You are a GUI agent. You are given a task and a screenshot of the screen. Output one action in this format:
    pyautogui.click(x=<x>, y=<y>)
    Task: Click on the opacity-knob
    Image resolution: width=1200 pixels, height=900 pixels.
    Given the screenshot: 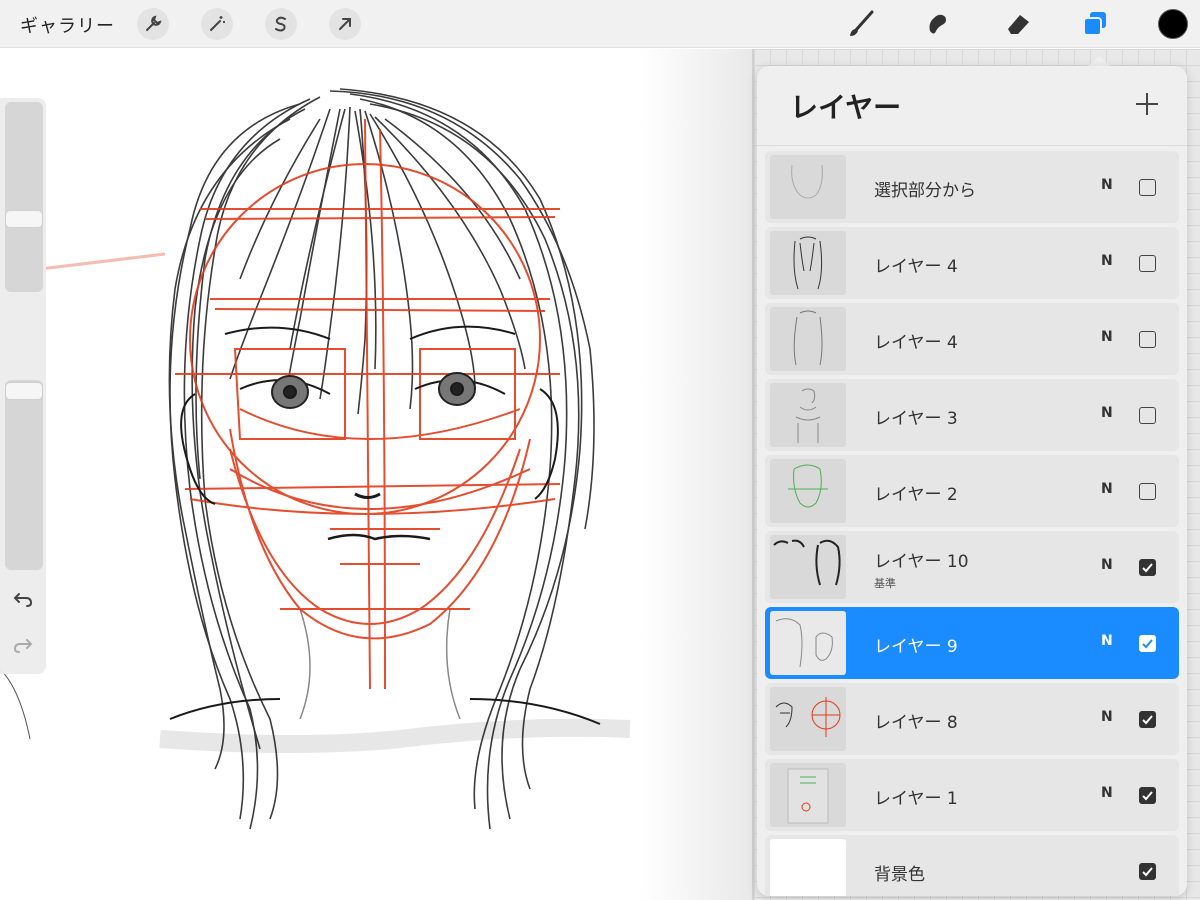 What is the action you would take?
    pyautogui.click(x=24, y=391)
    